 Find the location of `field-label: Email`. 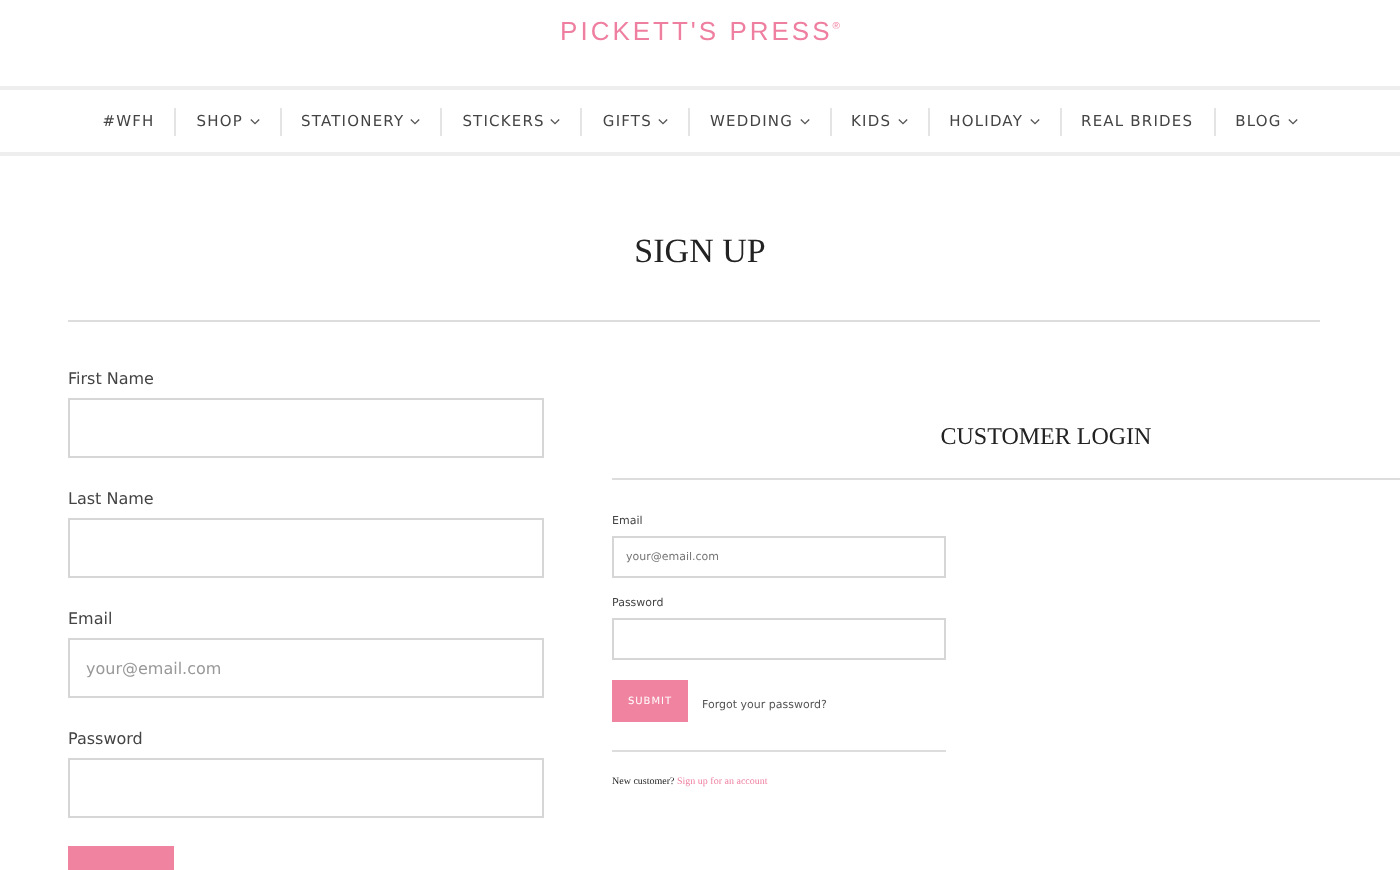

field-label: Email is located at coordinates (91, 621).